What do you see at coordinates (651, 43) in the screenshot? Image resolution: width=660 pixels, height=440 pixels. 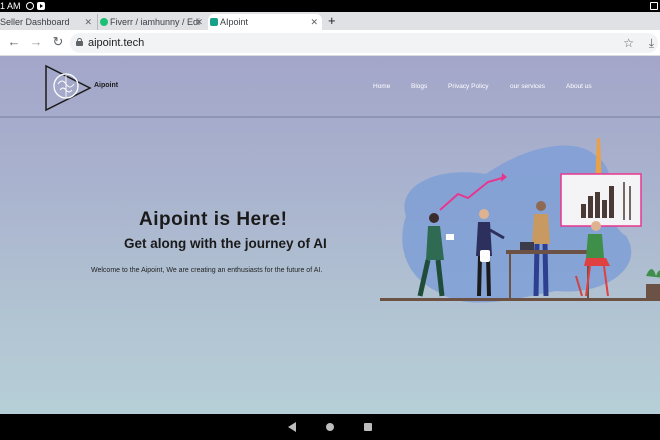 I see `download-icon: ⤓` at bounding box center [651, 43].